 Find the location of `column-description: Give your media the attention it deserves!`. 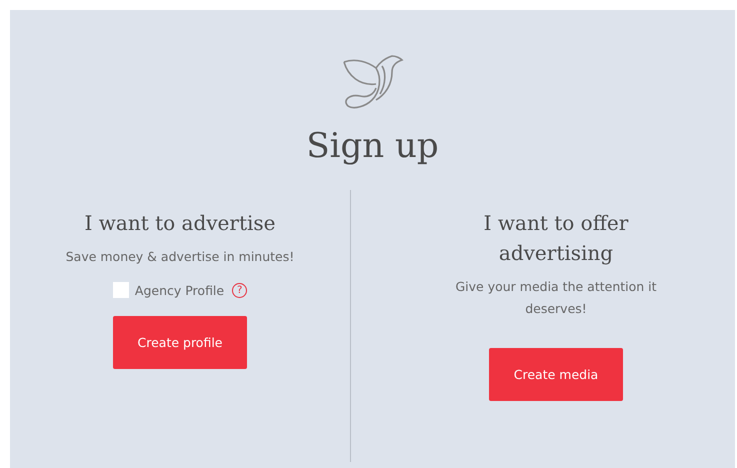

column-description: Give your media the attention it deserves! is located at coordinates (556, 298).